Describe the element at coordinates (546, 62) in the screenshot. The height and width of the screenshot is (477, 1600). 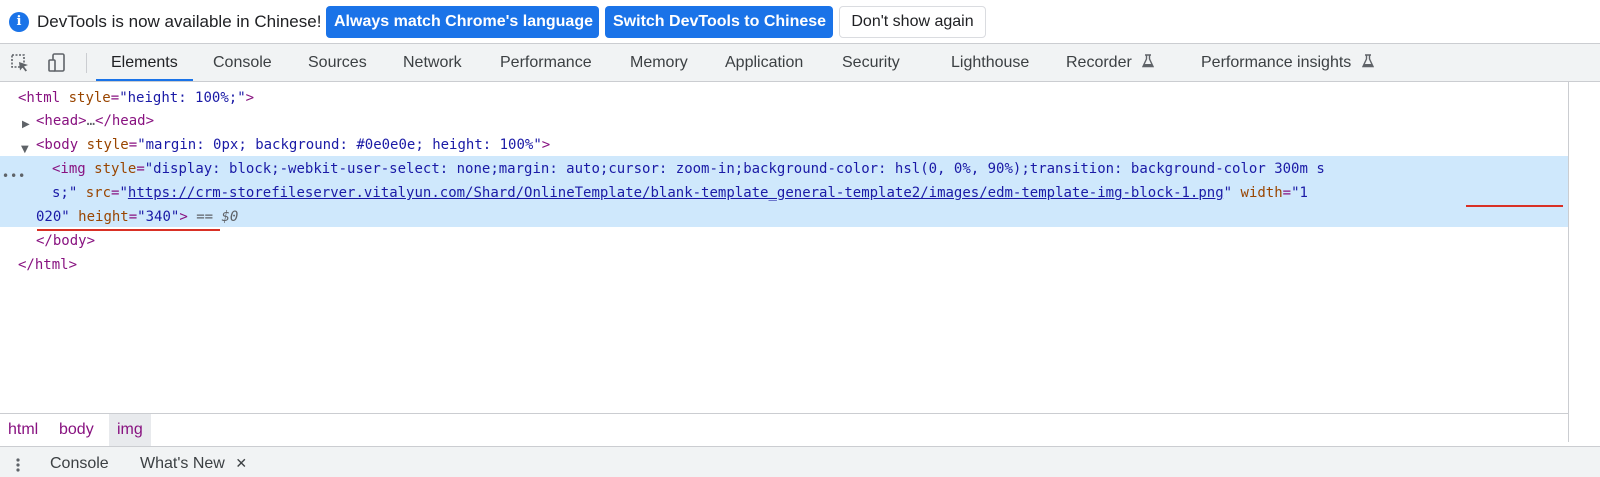
I see `tab-performance: Performance` at that location.